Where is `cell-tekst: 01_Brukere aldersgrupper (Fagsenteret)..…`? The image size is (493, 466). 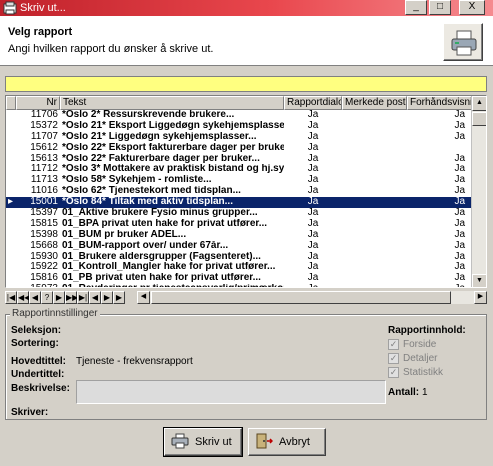
cell-tekst: 01_Brukere aldersgrupper (Fagsenteret)..… is located at coordinates (161, 256).